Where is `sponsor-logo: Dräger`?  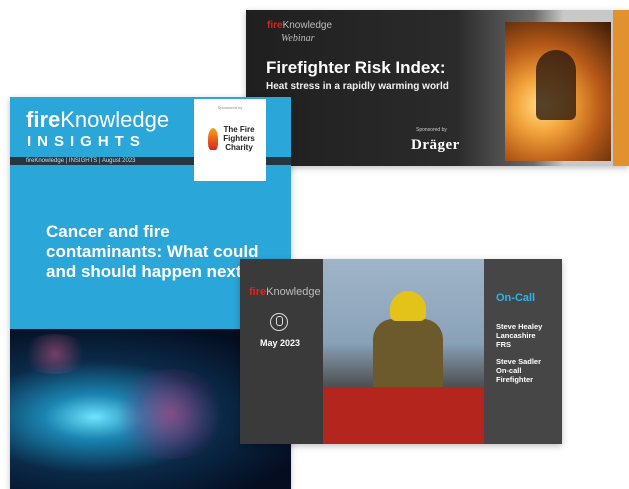
sponsor-logo: Dräger is located at coordinates (435, 145).